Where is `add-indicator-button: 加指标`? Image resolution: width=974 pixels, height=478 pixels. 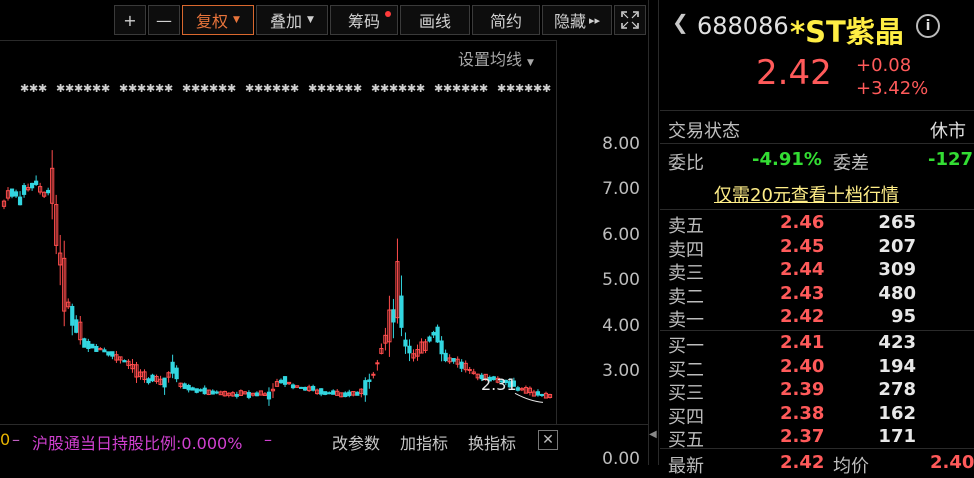 add-indicator-button: 加指标 is located at coordinates (424, 442).